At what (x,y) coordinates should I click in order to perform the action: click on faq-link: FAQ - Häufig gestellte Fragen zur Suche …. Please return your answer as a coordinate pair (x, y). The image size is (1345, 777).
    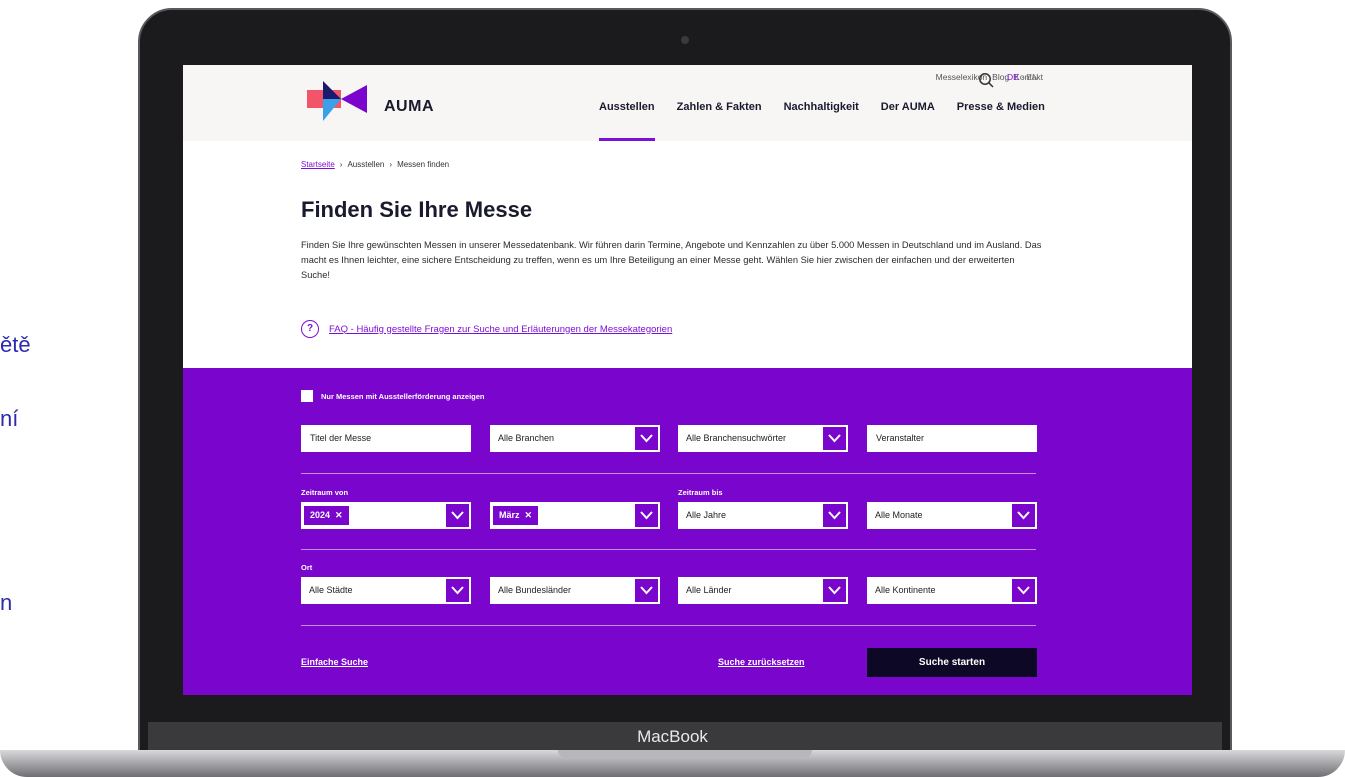
    Looking at the image, I should click on (500, 329).